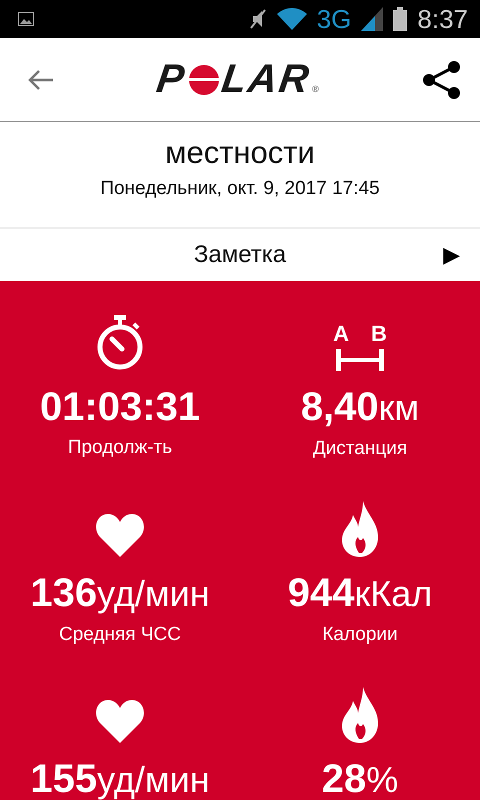 The height and width of the screenshot is (800, 480). Describe the element at coordinates (442, 19) in the screenshot. I see `clock: 8:37` at that location.